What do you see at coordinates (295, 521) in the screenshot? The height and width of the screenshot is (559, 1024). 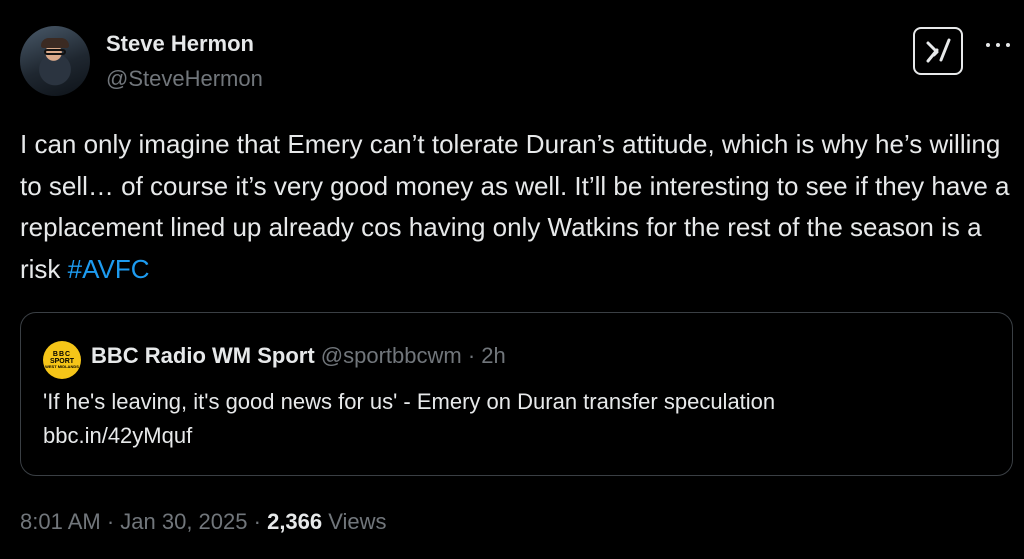 I see `views-count: 2,366` at bounding box center [295, 521].